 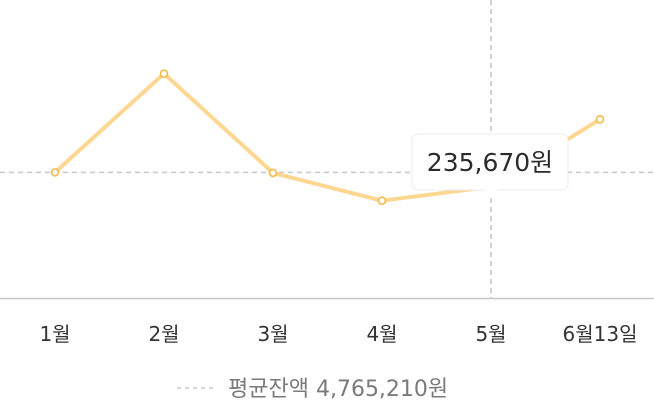 What do you see at coordinates (54, 334) in the screenshot?
I see `x-tick-label: 1월` at bounding box center [54, 334].